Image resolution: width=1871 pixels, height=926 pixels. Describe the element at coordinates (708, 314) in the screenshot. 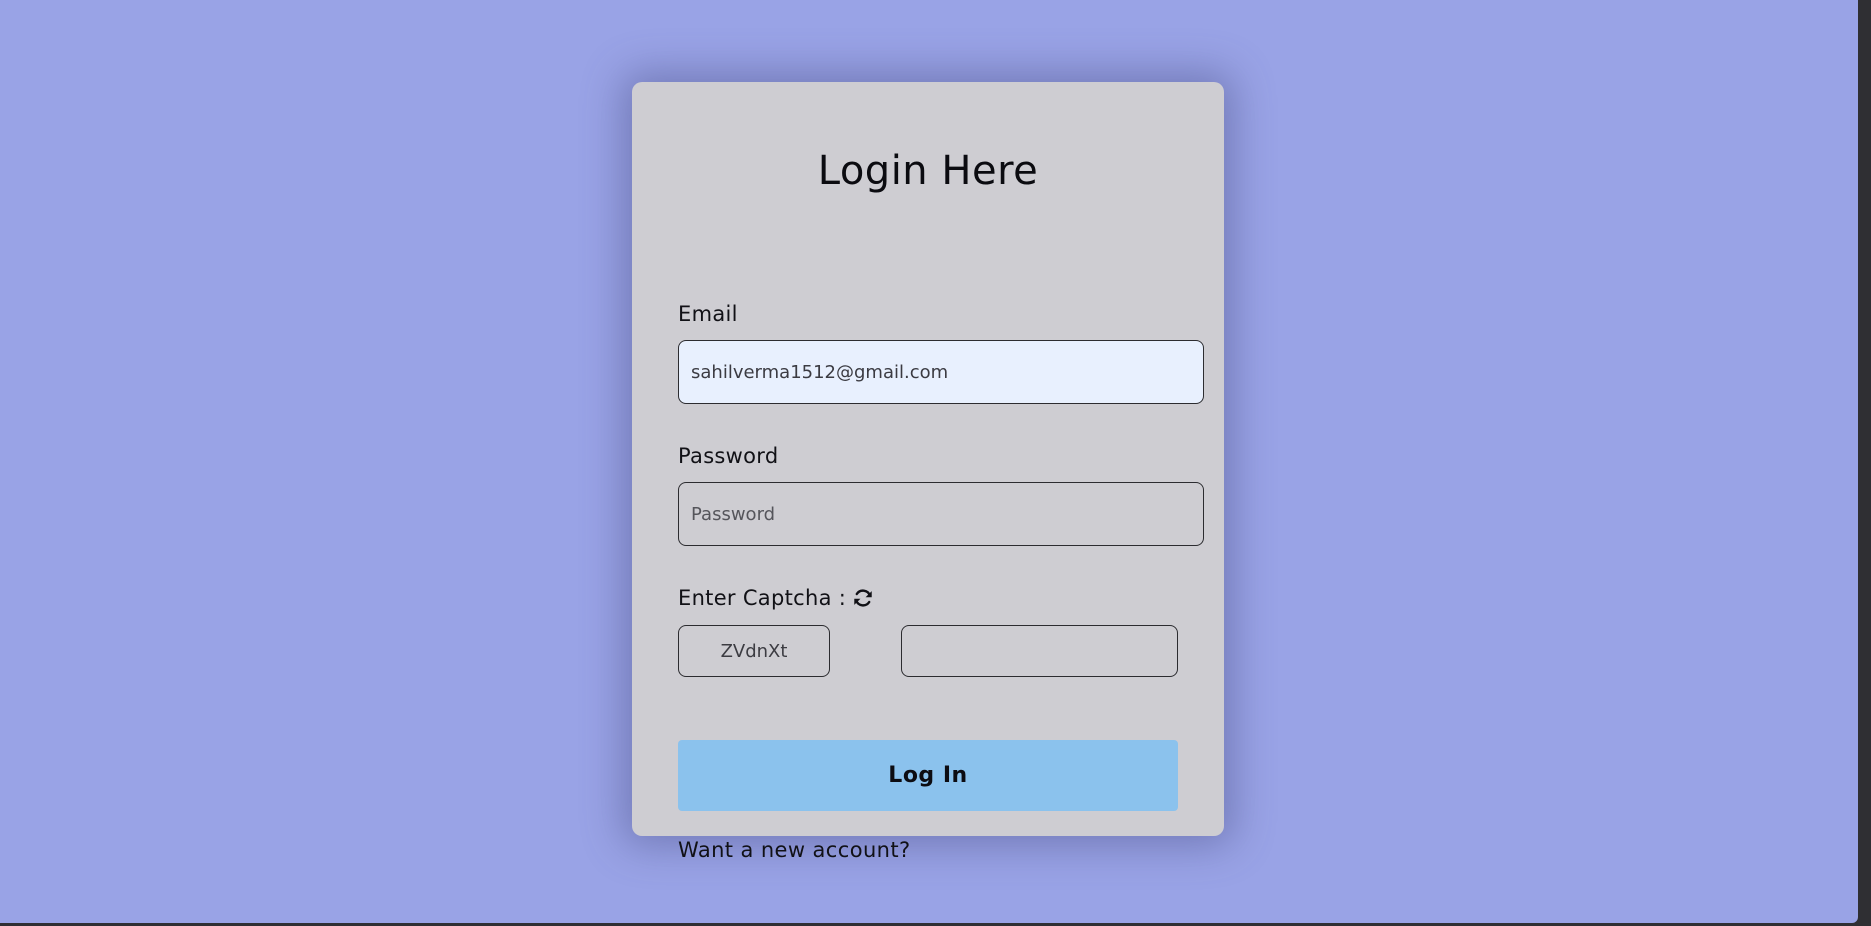

I see `email-label: Email` at that location.